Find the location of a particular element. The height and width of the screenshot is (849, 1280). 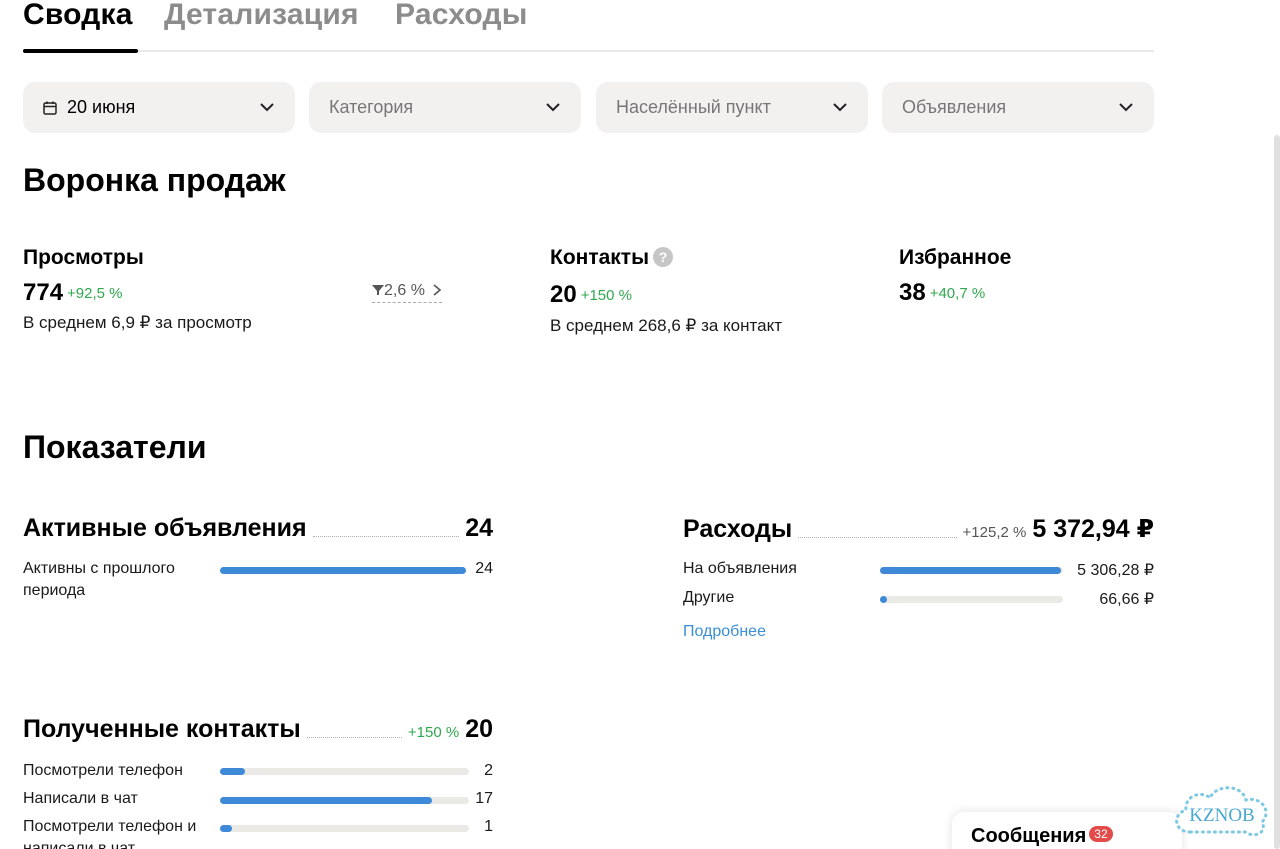

contacts-title-group: Контакты? is located at coordinates (612, 258).